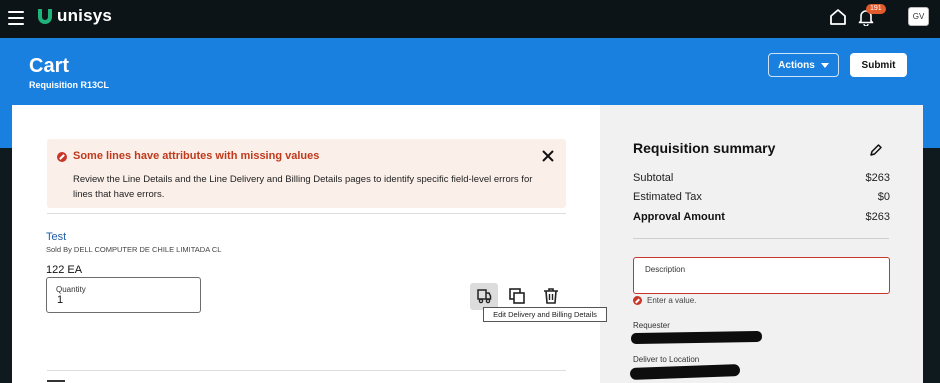 The height and width of the screenshot is (383, 940). What do you see at coordinates (64, 270) in the screenshot?
I see `quantity-uom: 122 EA` at bounding box center [64, 270].